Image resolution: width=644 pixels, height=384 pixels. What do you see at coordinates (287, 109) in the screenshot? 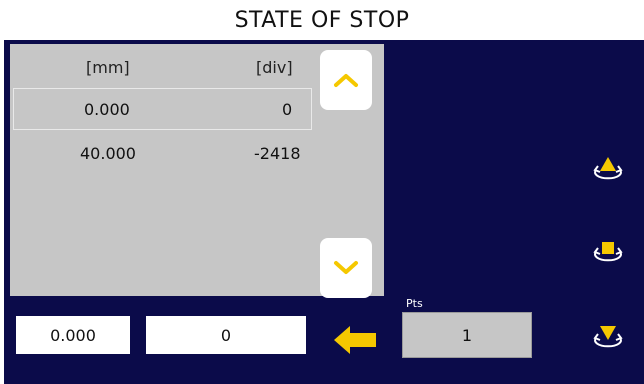
I see `table-cell-div: 0` at bounding box center [287, 109].